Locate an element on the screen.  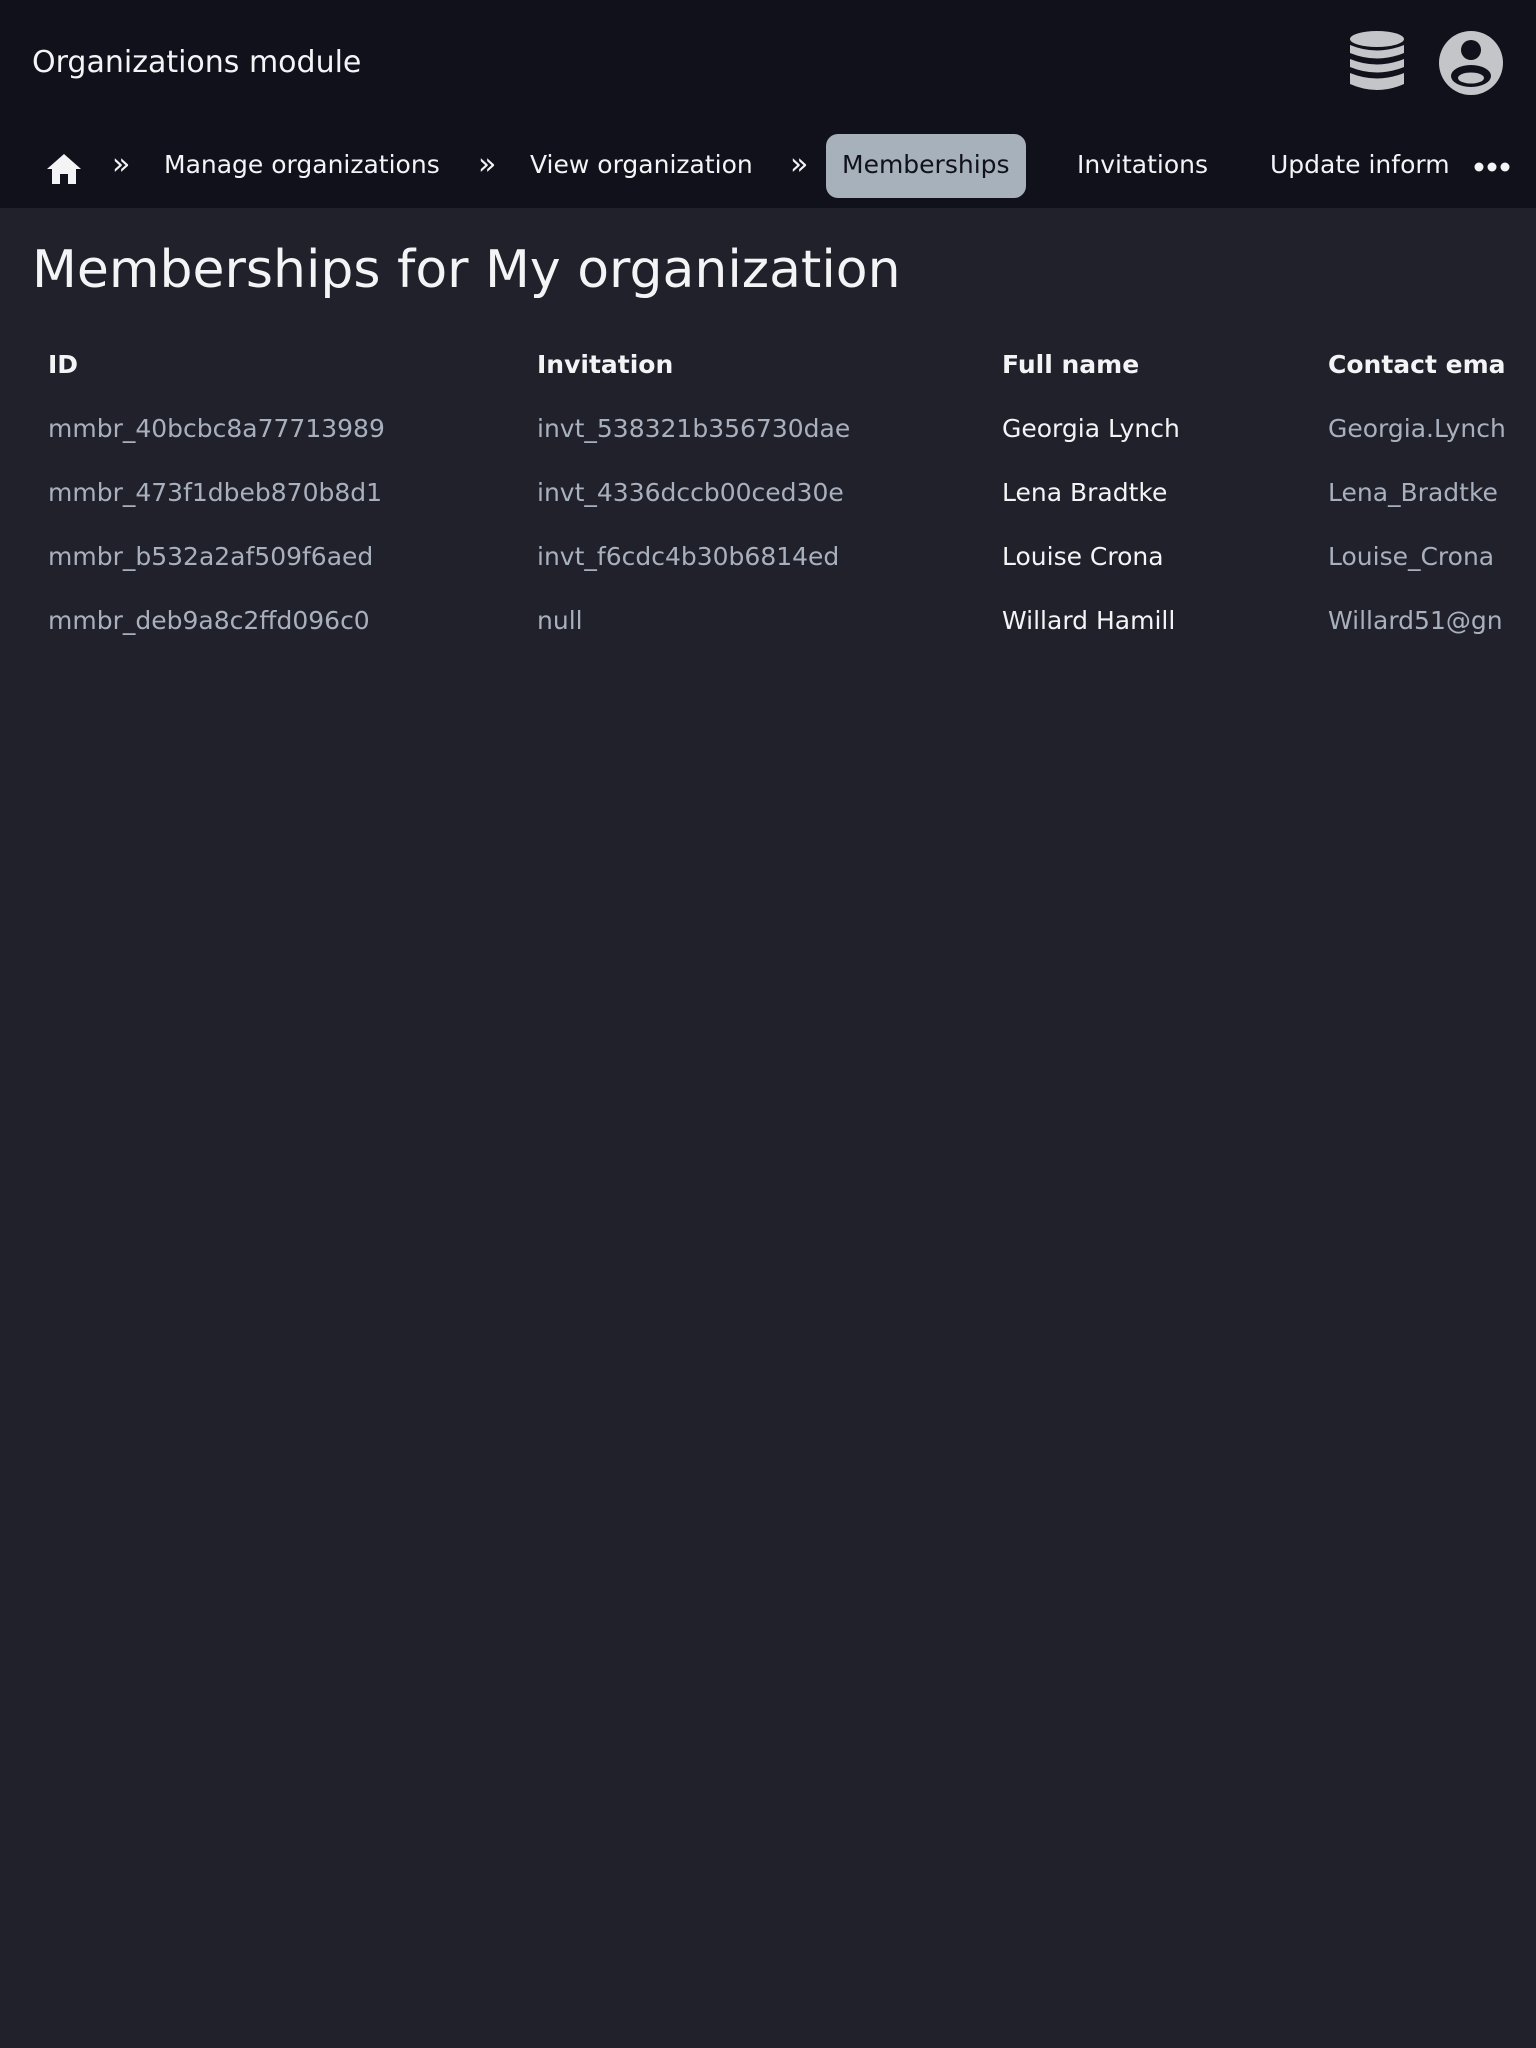
cell-contact-email: Lena_Bradtke is located at coordinates (1413, 492).